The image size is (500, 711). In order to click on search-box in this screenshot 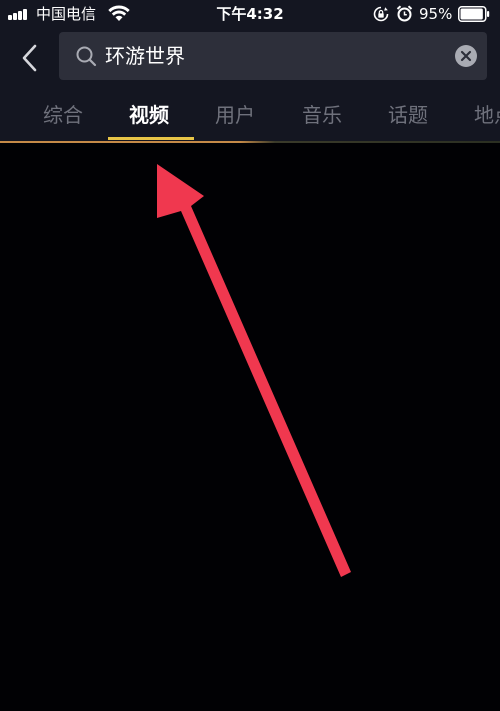, I will do `click(273, 56)`.